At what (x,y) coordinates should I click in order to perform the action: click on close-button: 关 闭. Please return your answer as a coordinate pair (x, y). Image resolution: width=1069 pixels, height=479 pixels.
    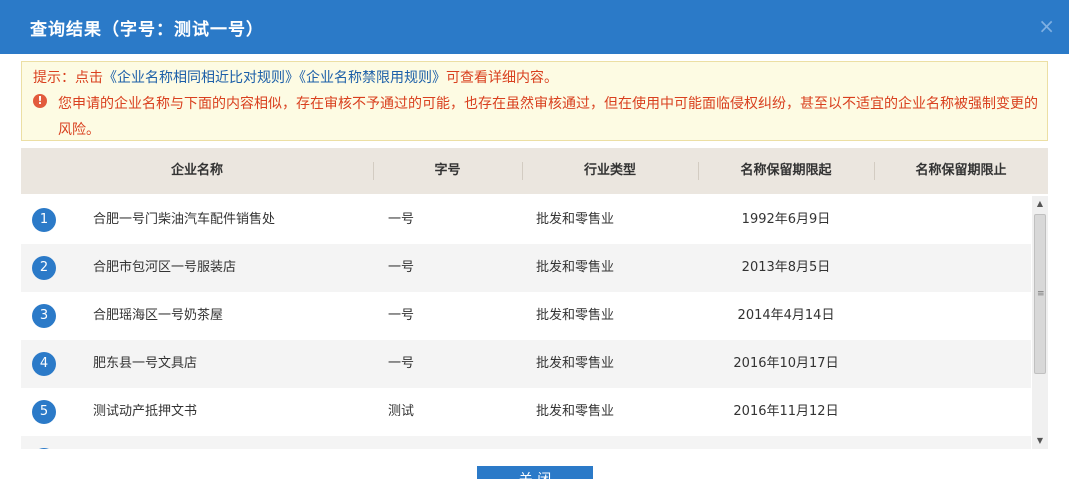
    Looking at the image, I should click on (535, 472).